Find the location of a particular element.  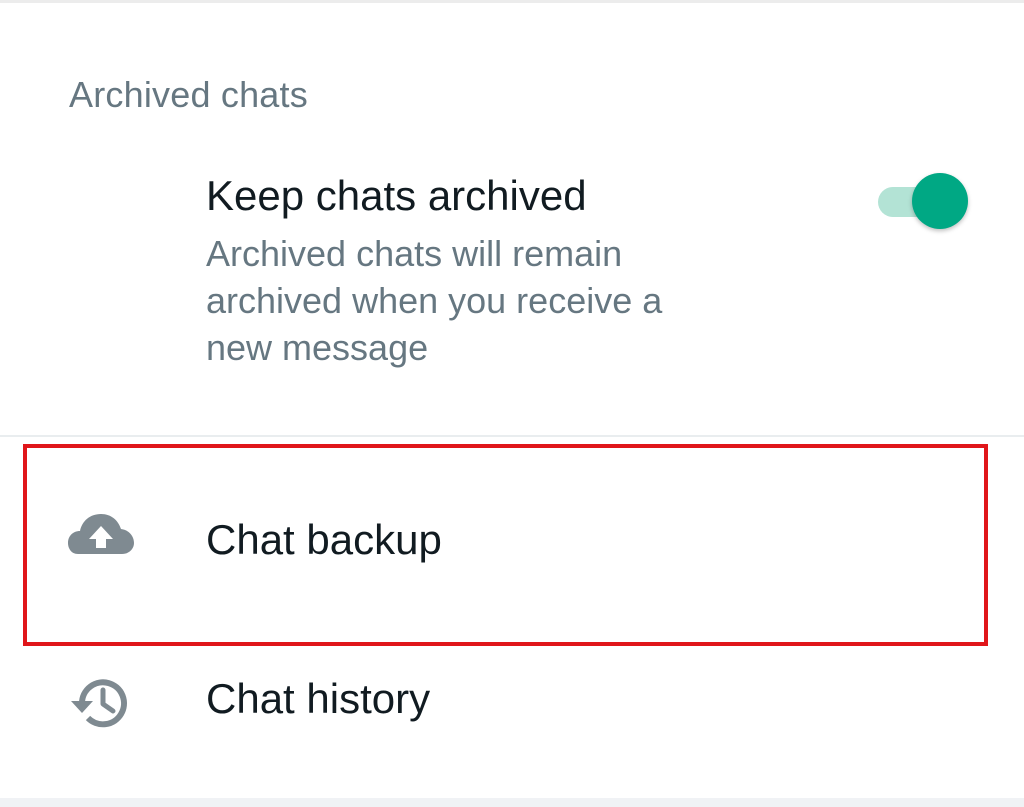

chat-backup-label: Chat backup is located at coordinates (324, 539).